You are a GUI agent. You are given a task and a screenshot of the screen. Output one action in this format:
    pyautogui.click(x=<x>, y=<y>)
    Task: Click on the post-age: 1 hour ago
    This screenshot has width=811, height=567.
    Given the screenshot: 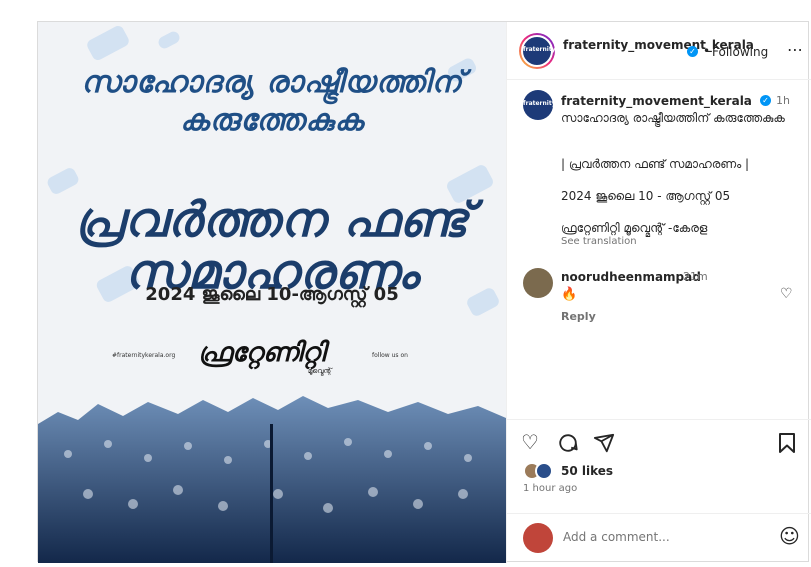 What is the action you would take?
    pyautogui.click(x=550, y=488)
    